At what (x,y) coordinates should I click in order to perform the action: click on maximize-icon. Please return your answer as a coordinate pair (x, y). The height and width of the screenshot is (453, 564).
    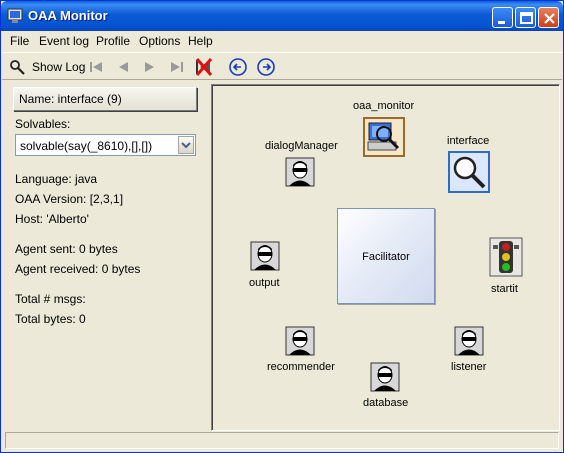
    Looking at the image, I should click on (526, 18).